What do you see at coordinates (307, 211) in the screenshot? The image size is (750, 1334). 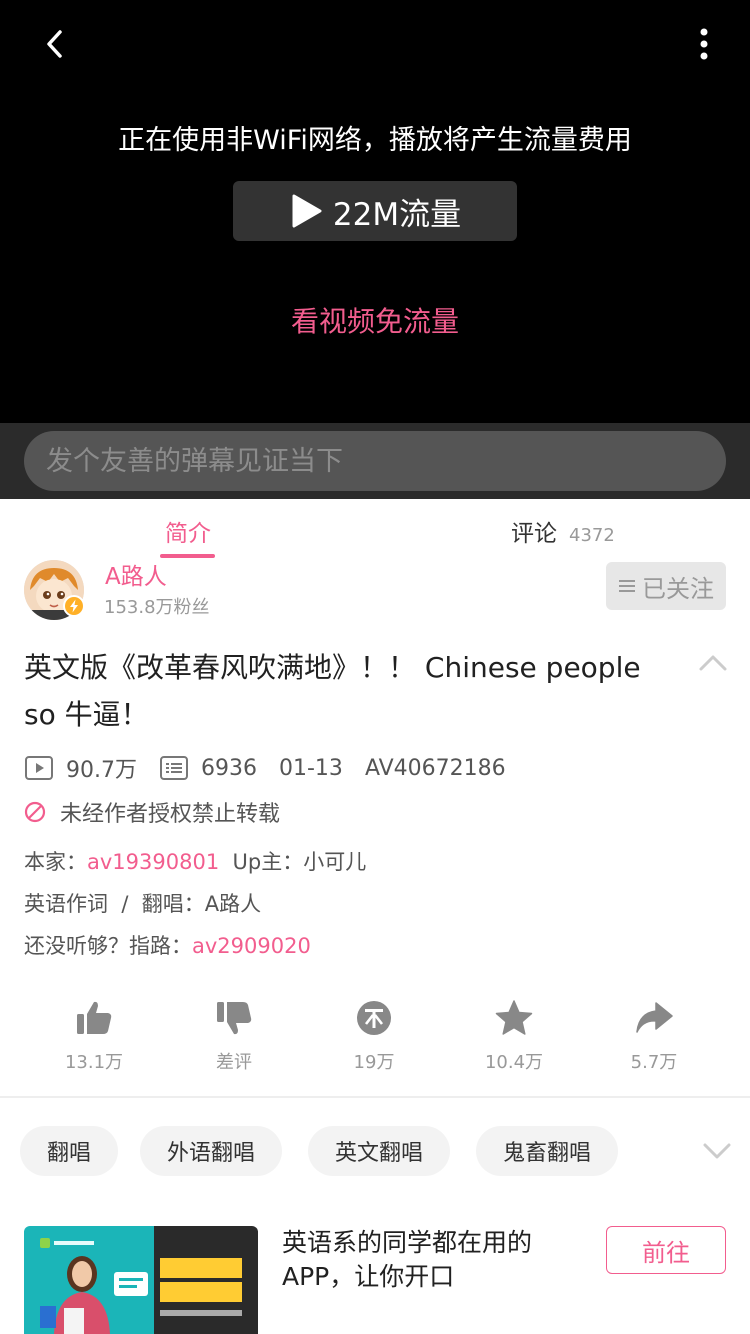 I see `play-icon` at bounding box center [307, 211].